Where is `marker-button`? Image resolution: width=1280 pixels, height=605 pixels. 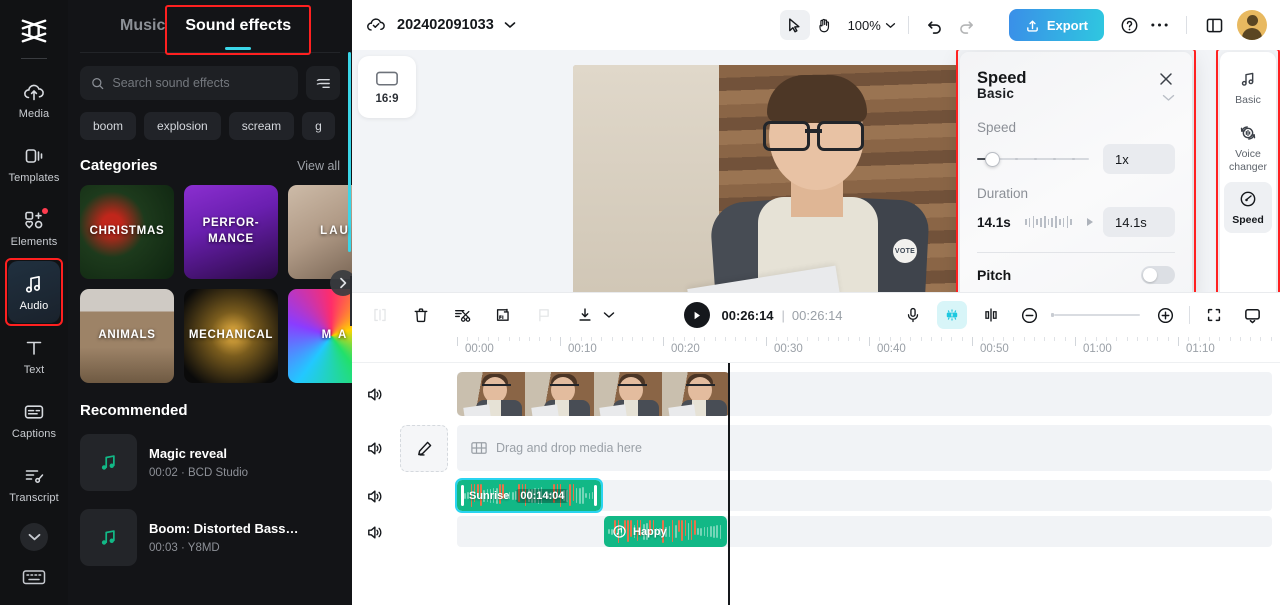 marker-button is located at coordinates (544, 315).